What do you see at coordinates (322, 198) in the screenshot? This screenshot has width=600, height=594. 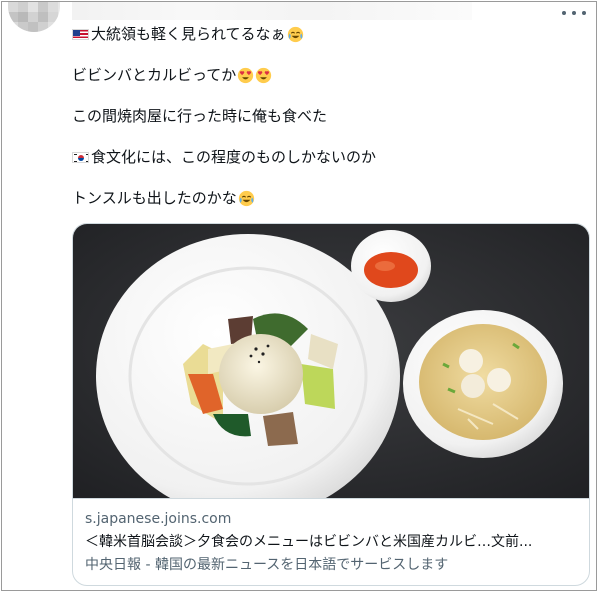 I see `tweet-line-5: トンスルも出したのかな` at bounding box center [322, 198].